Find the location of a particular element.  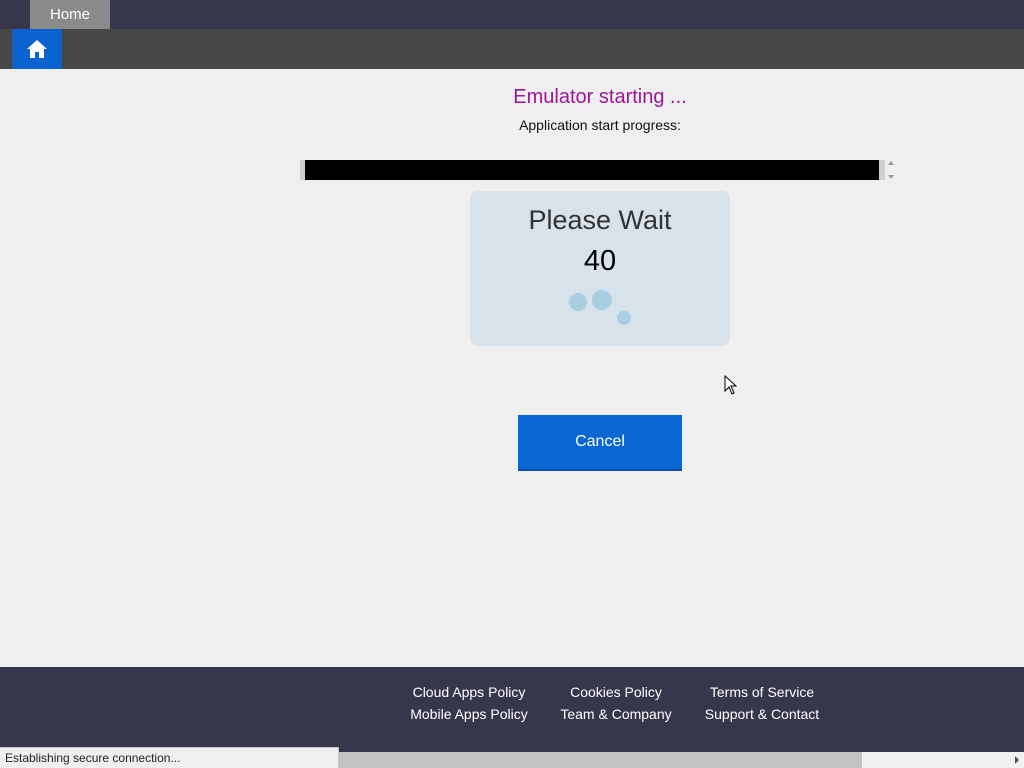

toolbar is located at coordinates (512, 49).